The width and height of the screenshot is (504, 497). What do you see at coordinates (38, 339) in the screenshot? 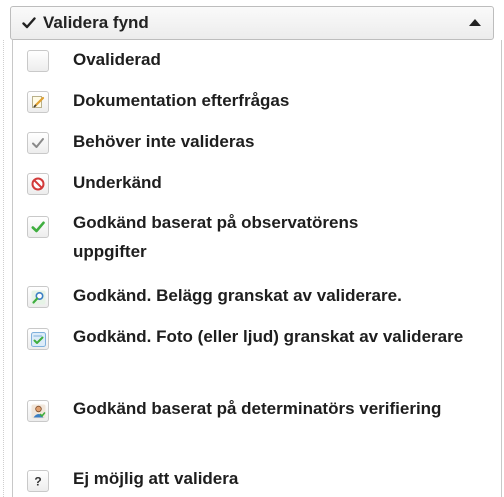
I see `photo-check-icon` at bounding box center [38, 339].